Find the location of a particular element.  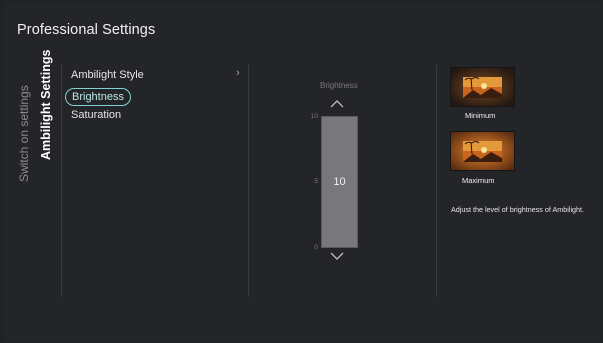

menu-item-saturation: Saturation is located at coordinates (96, 115).